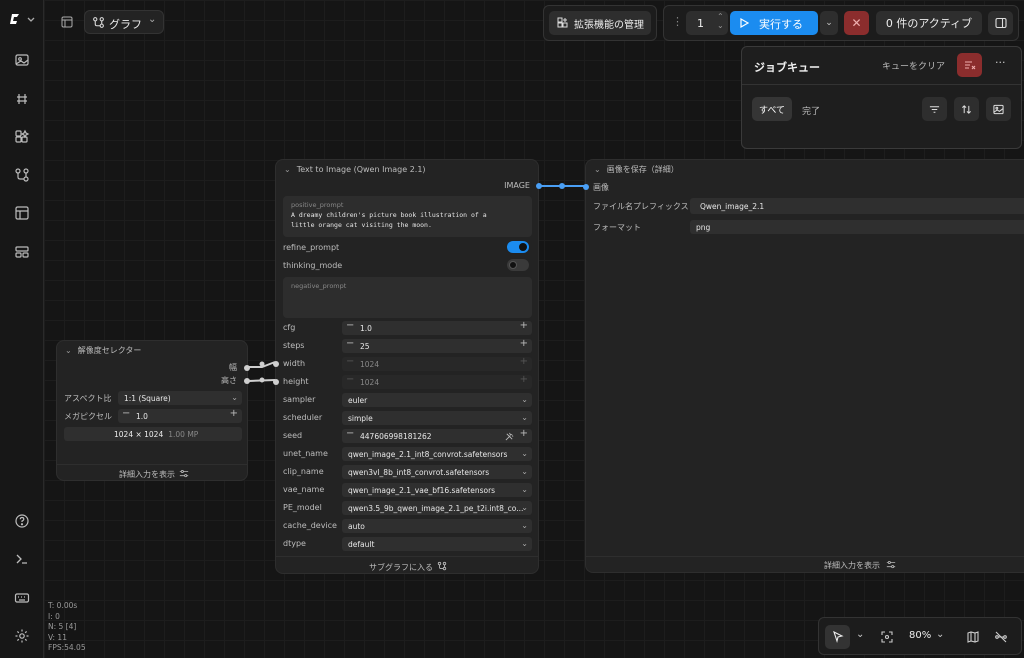  I want to click on render-stats: T: 0.00s I: 0 N: 5 [4] V: 11 FPS:54.05, so click(67, 627).